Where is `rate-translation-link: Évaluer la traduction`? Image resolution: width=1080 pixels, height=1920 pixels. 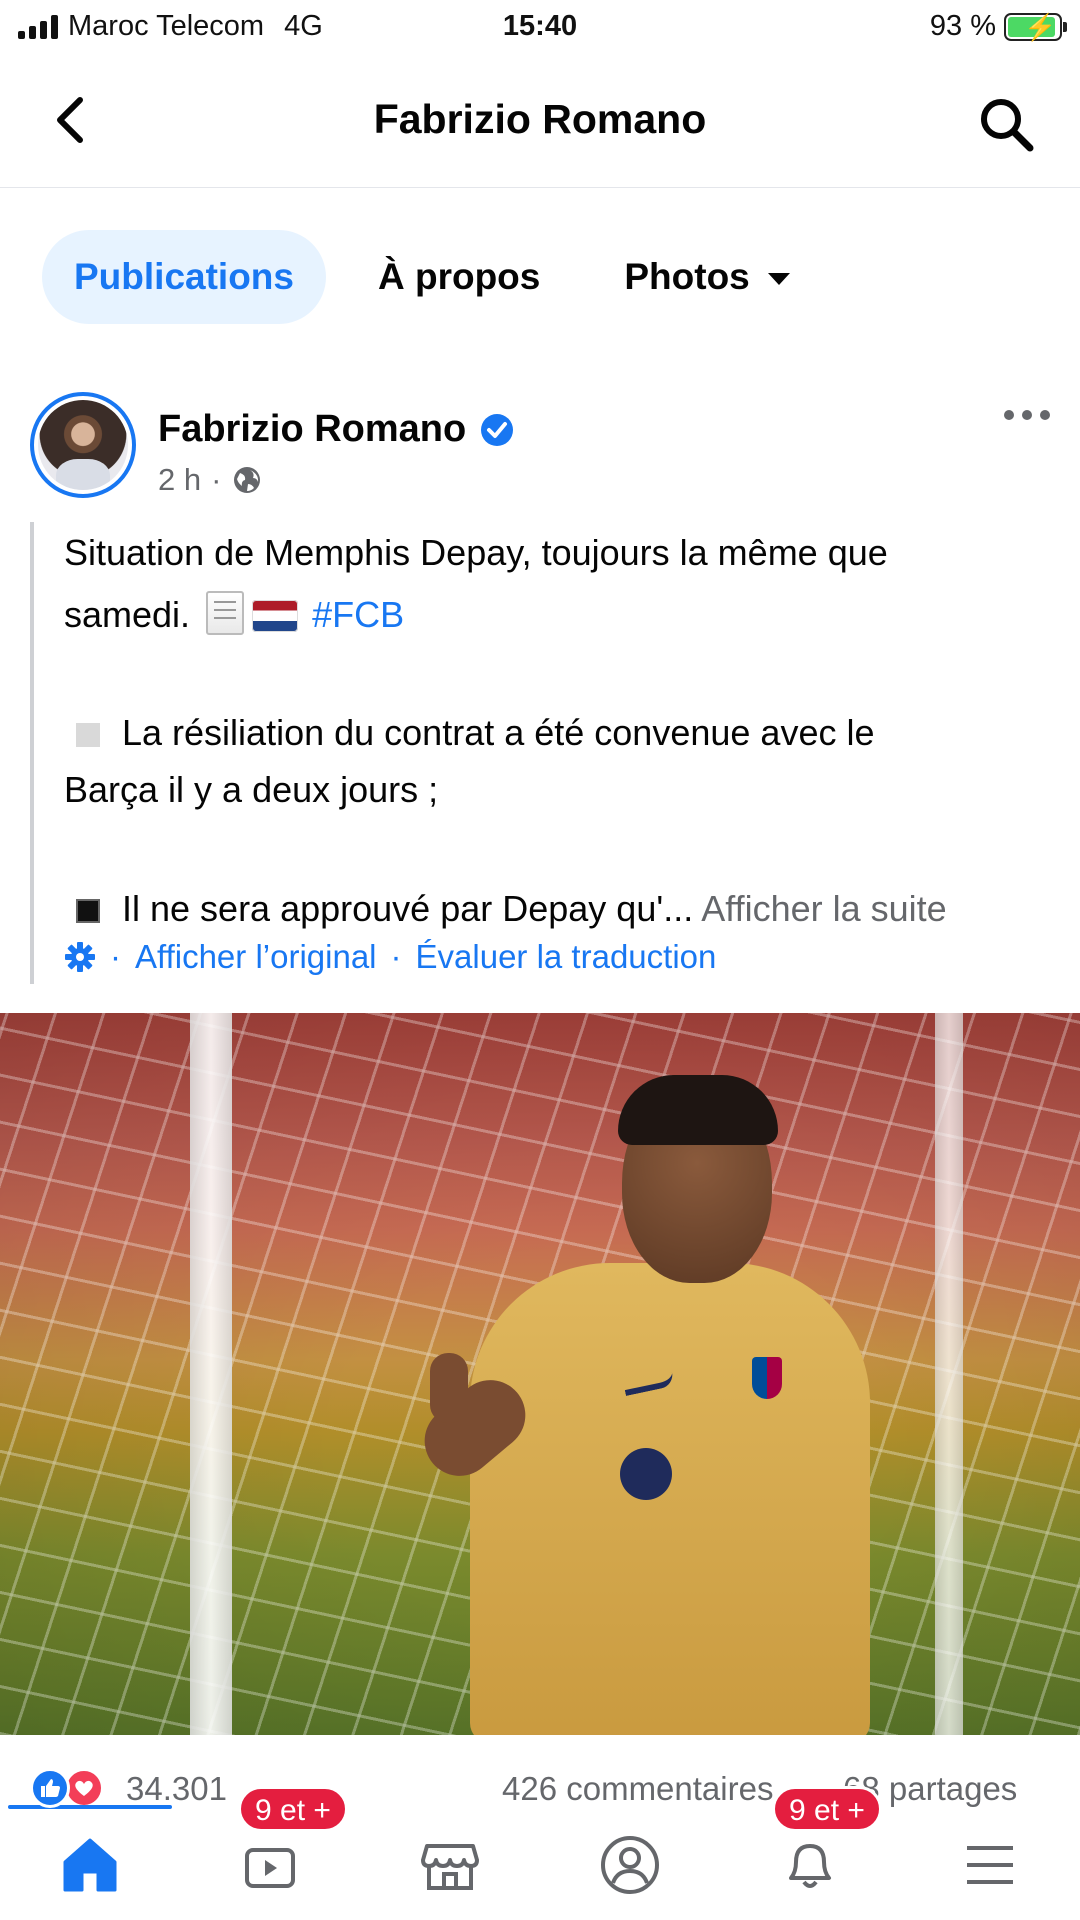 rate-translation-link: Évaluer la traduction is located at coordinates (566, 957).